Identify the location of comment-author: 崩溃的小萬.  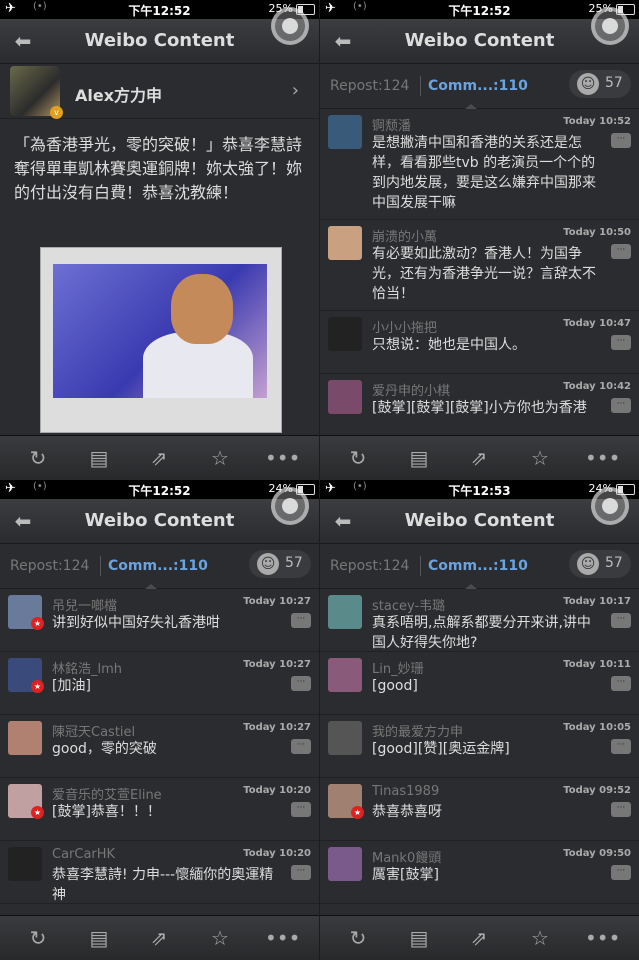
(404, 235).